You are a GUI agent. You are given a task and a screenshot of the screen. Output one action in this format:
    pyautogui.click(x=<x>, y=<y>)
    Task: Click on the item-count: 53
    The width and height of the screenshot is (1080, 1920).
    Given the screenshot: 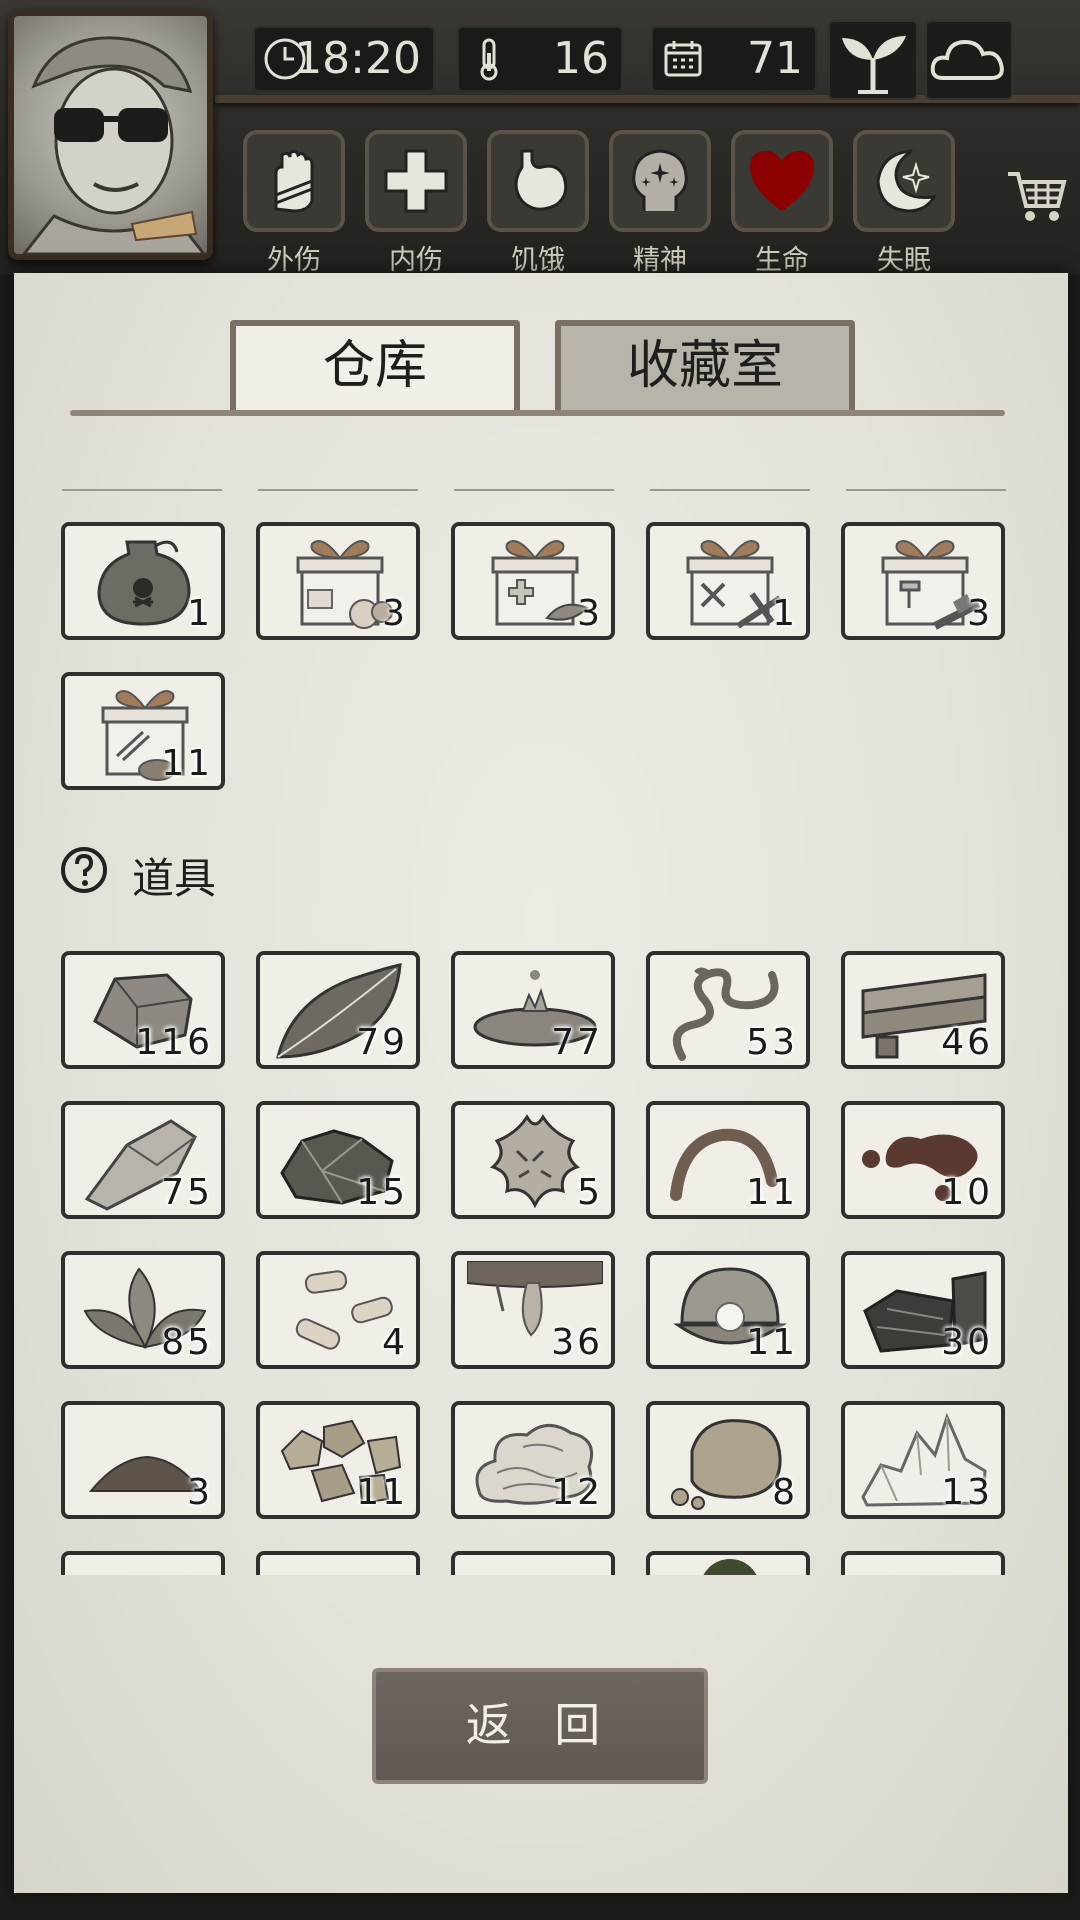 What is the action you would take?
    pyautogui.click(x=772, y=1042)
    